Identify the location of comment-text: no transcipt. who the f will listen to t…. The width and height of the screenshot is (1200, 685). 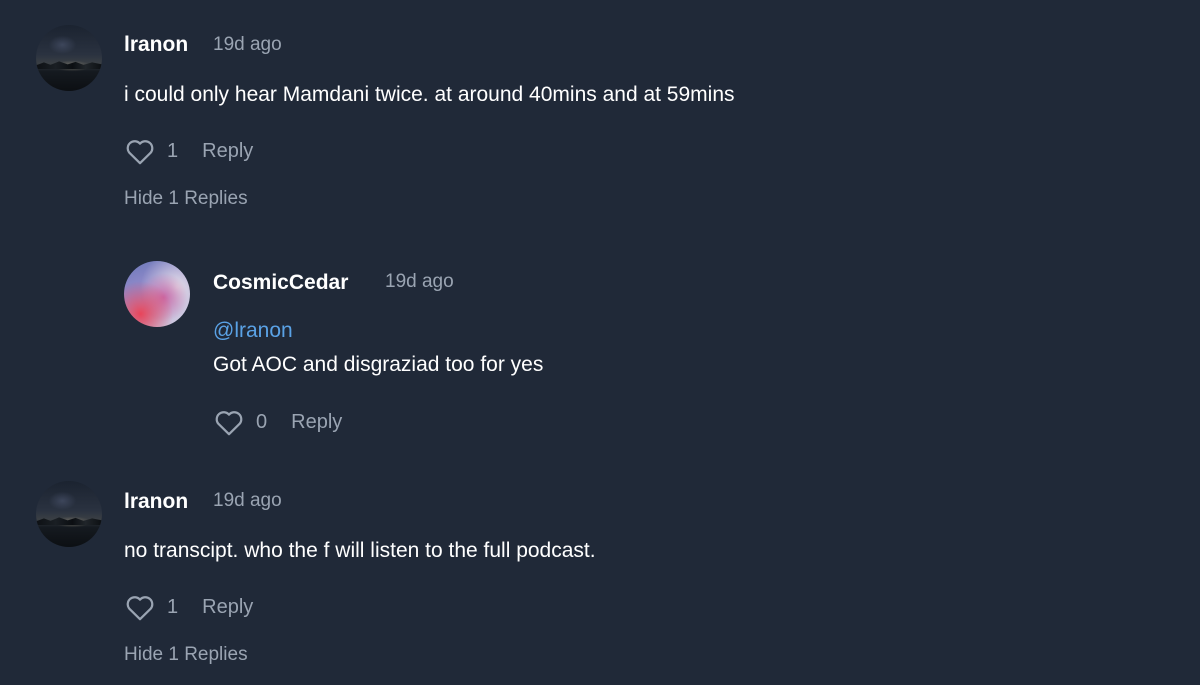
(360, 550).